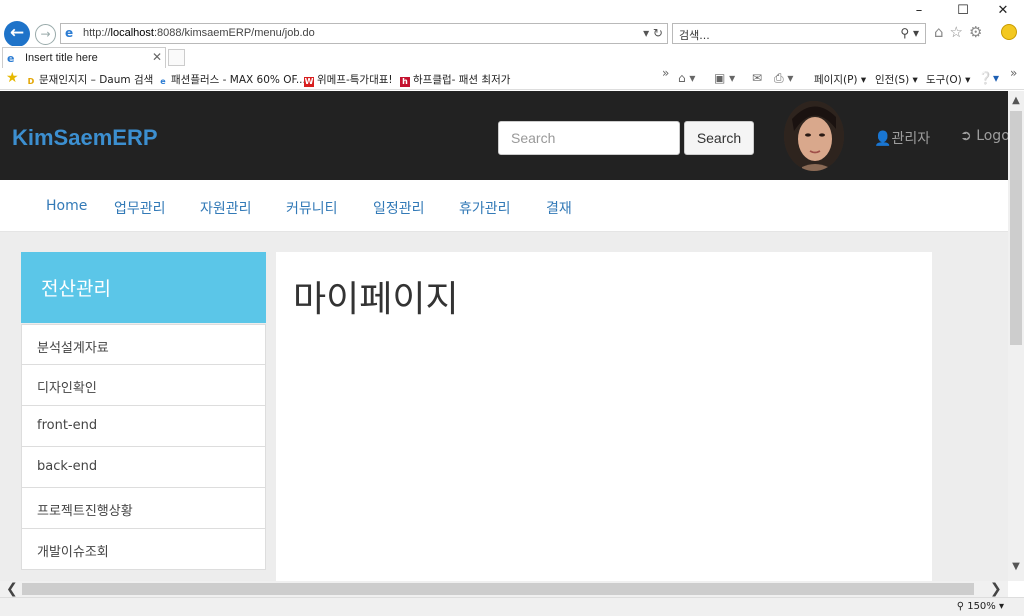 The width and height of the screenshot is (1024, 616). I want to click on zoom-control: ⚲ 150% ▾, so click(980, 606).